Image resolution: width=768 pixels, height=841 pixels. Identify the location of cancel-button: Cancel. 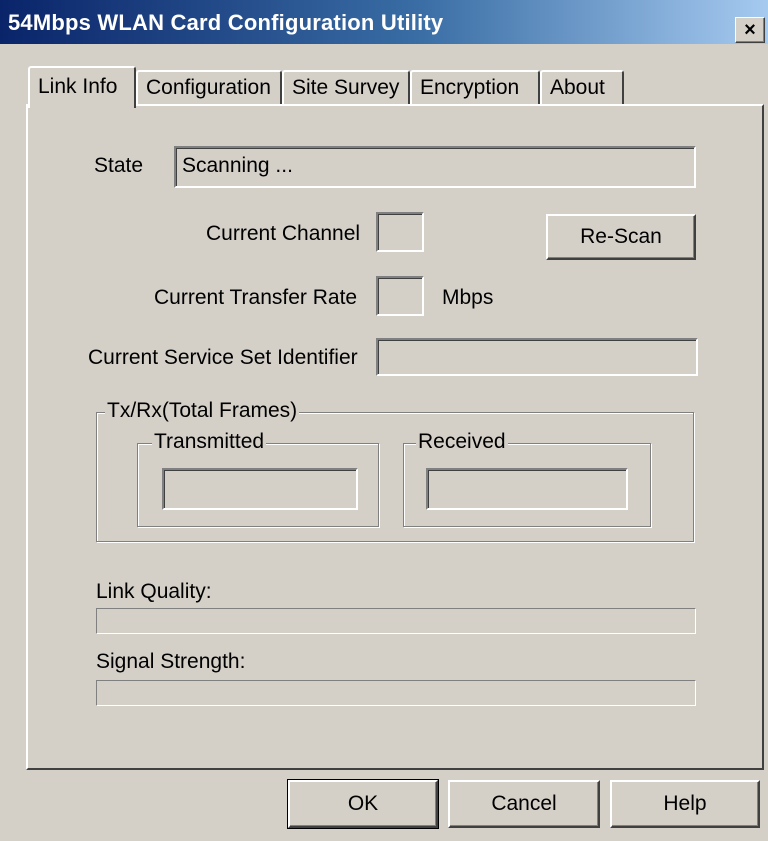
(524, 804).